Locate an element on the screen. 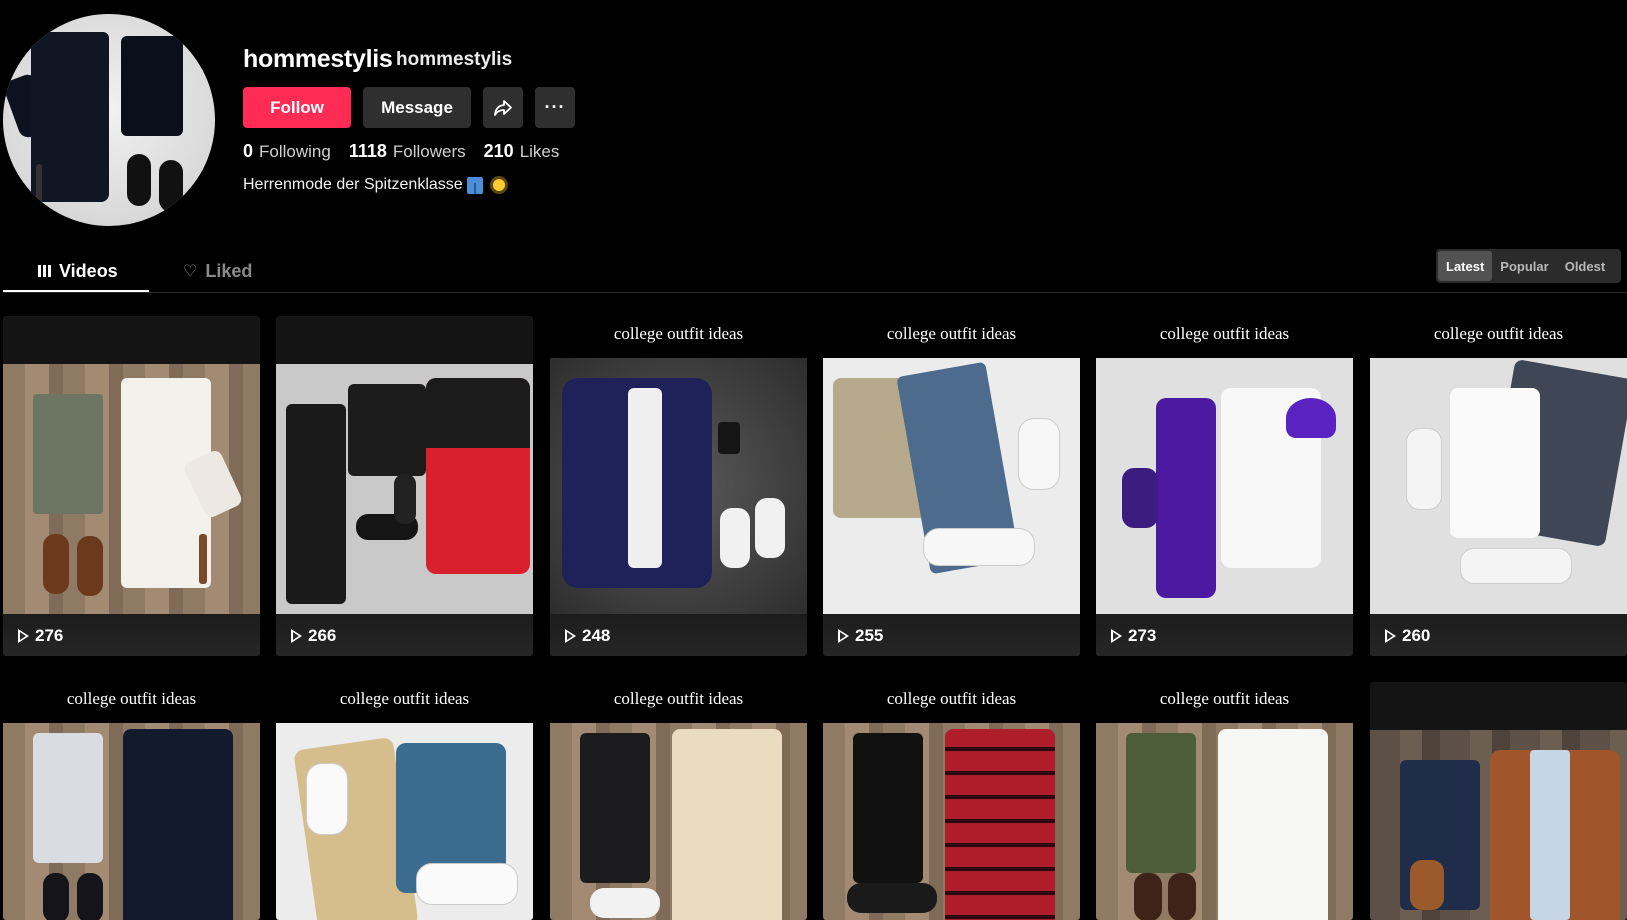 The image size is (1627, 920). video-card: college outfit ideas 255 is located at coordinates (951, 483).